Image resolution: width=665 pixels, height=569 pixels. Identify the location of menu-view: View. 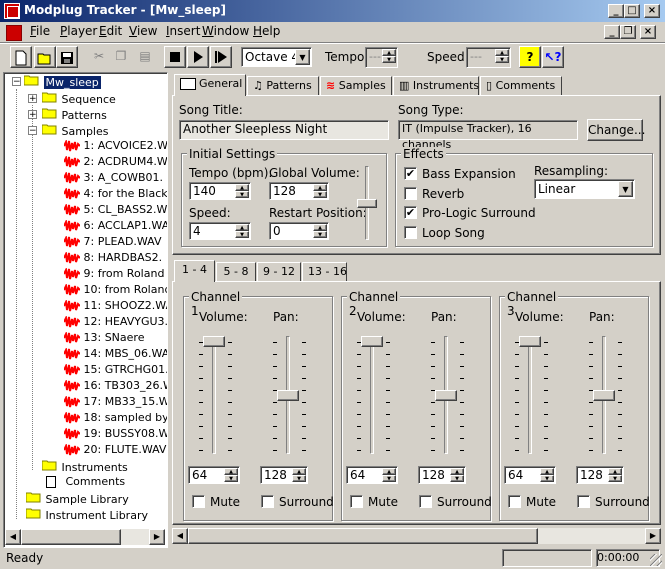
(143, 31).